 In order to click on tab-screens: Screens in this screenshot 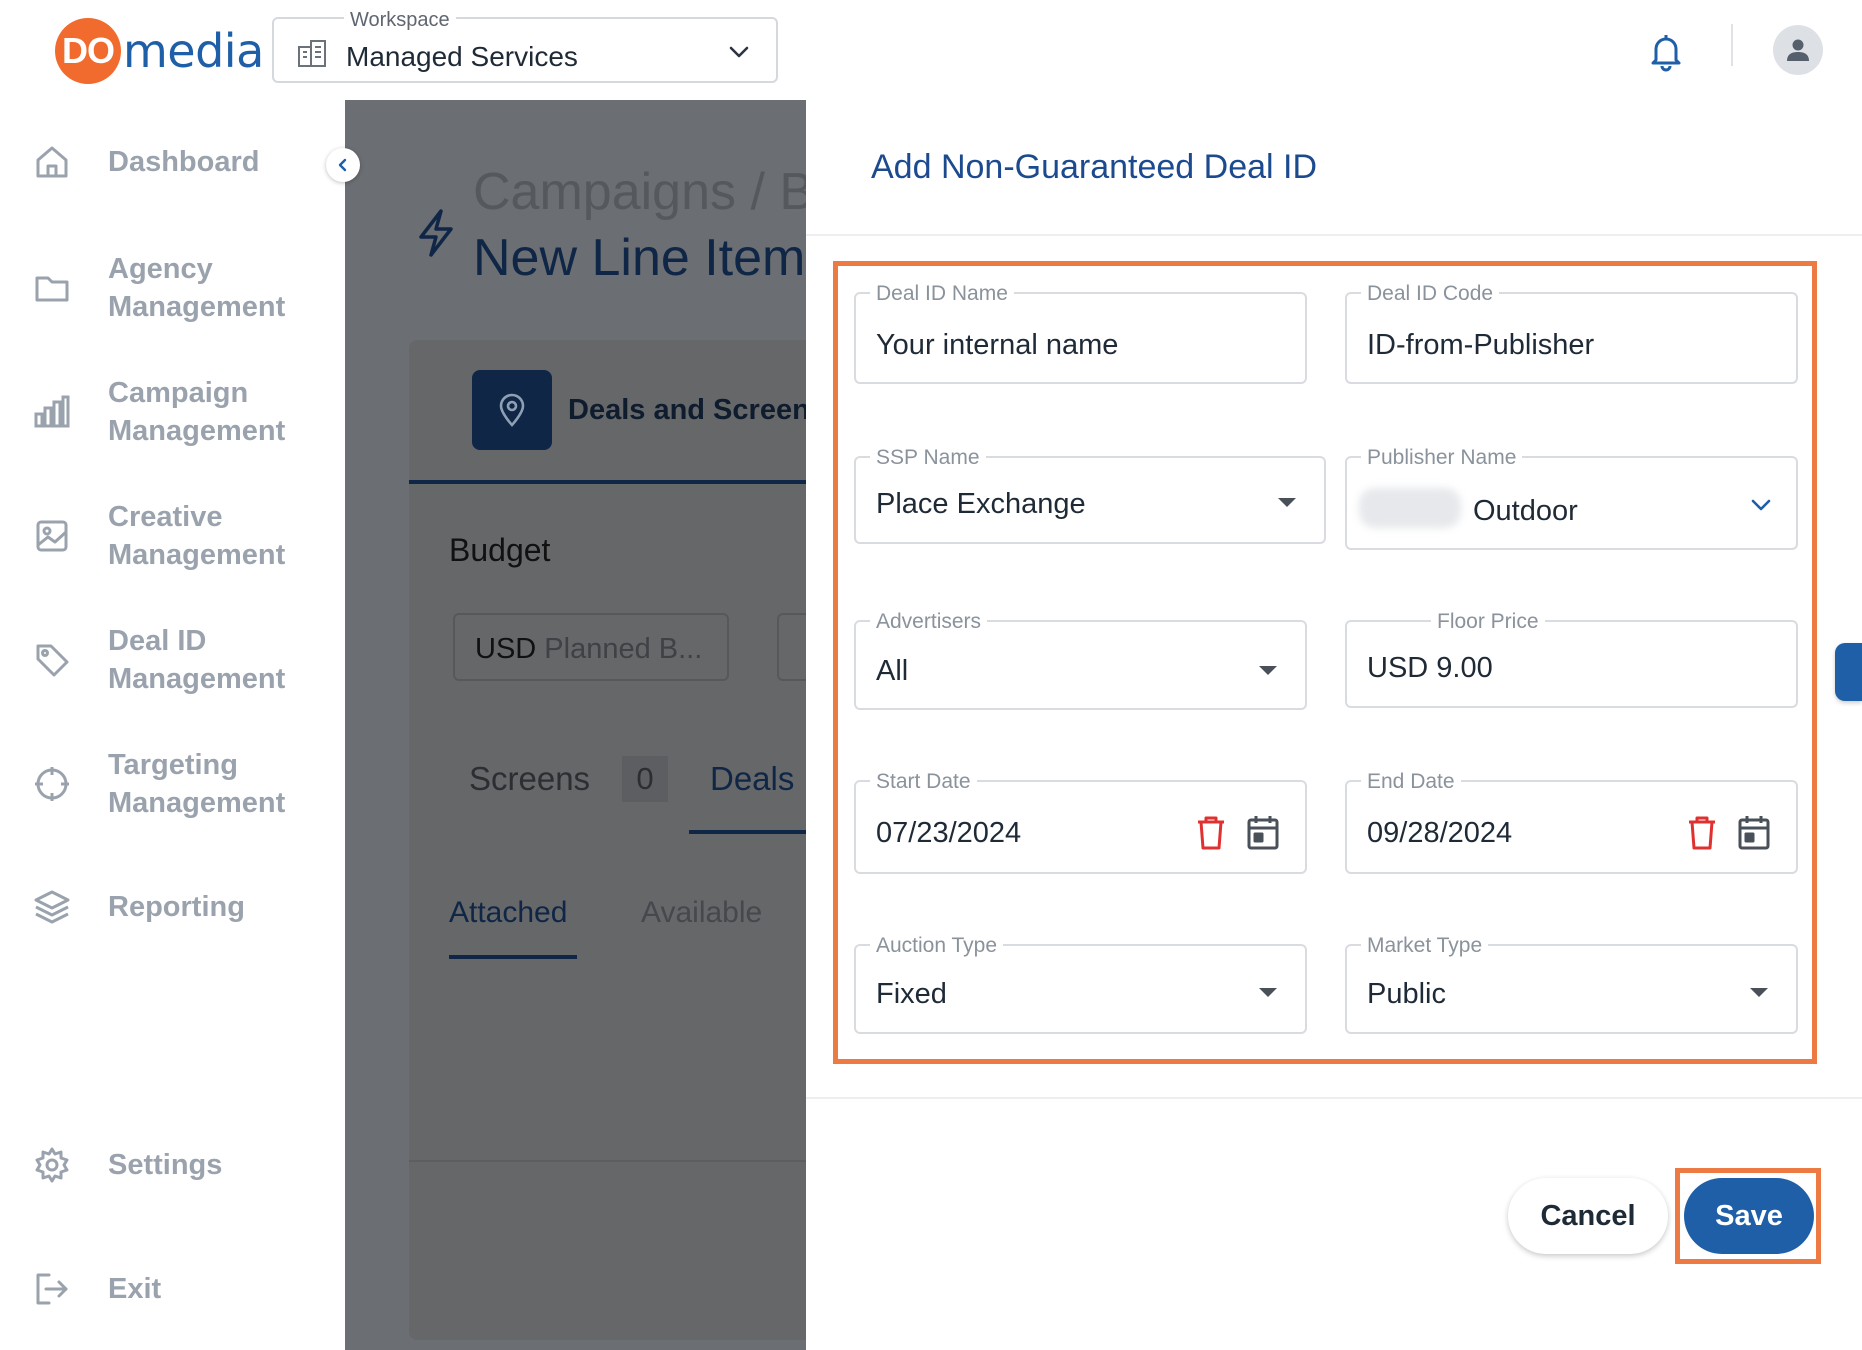, I will do `click(529, 779)`.